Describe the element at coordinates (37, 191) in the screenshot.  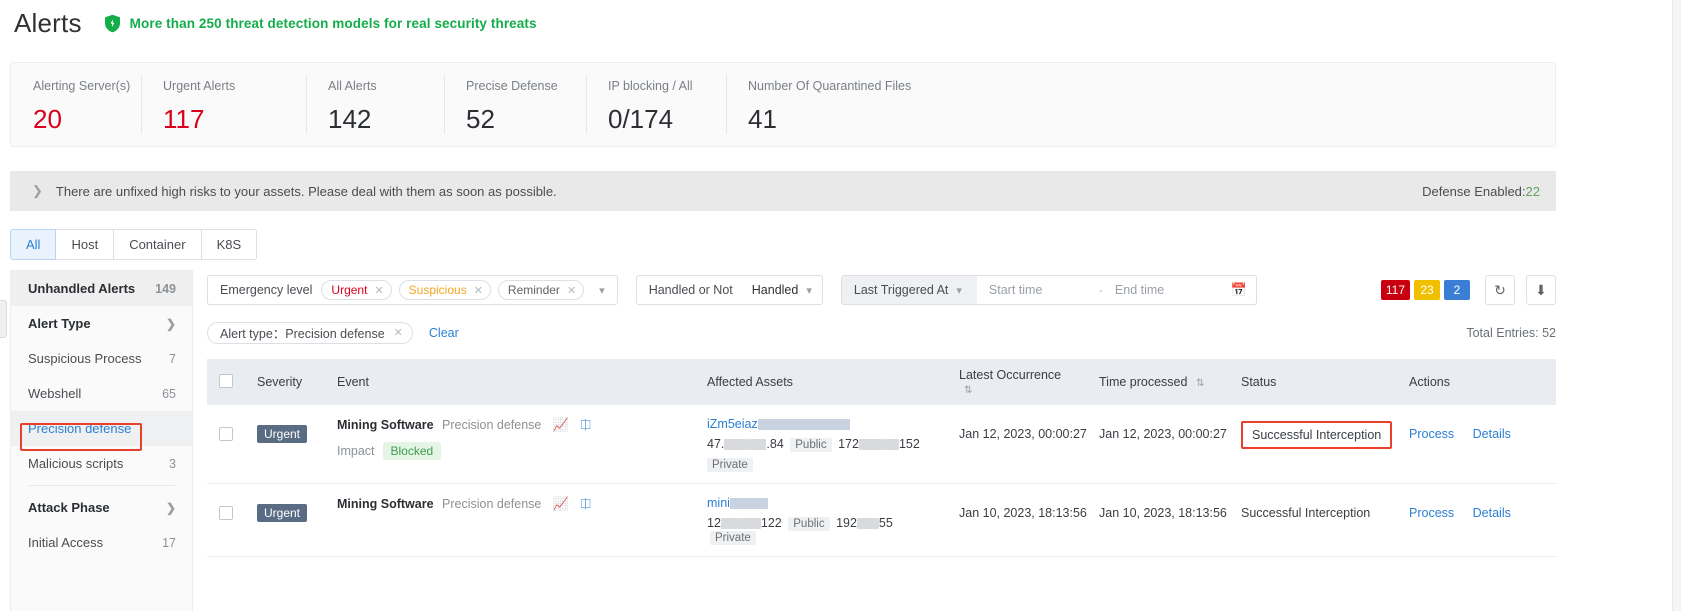
I see `chevron-right-icon: ❯` at that location.